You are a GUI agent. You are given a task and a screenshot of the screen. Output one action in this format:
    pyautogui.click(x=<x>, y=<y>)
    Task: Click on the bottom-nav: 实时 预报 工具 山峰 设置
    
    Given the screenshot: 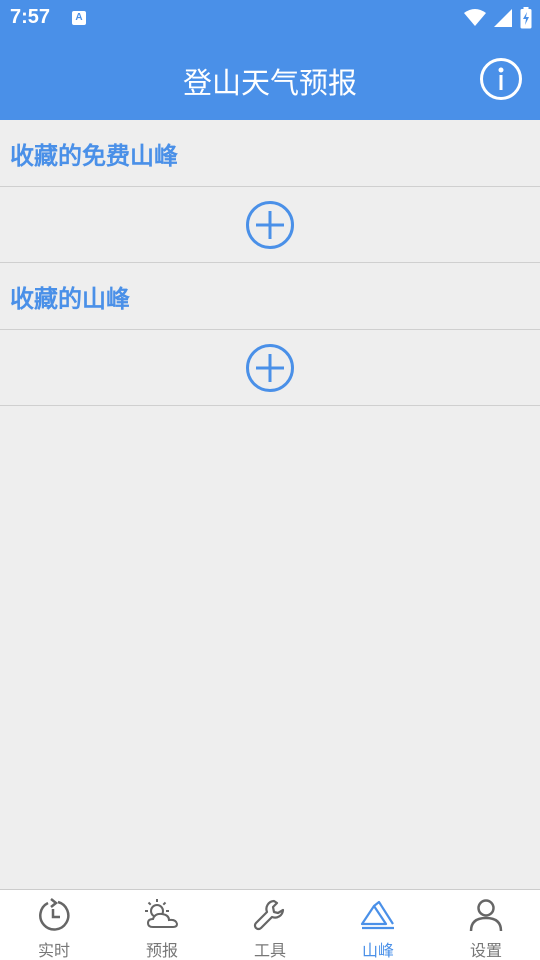 What is the action you would take?
    pyautogui.click(x=270, y=924)
    